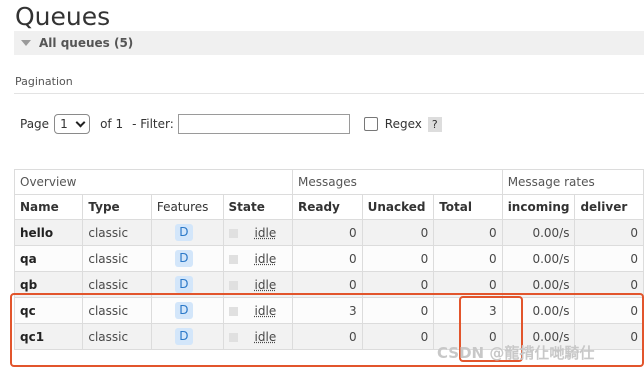 The height and width of the screenshot is (373, 644). I want to click on divider, so click(329, 93).